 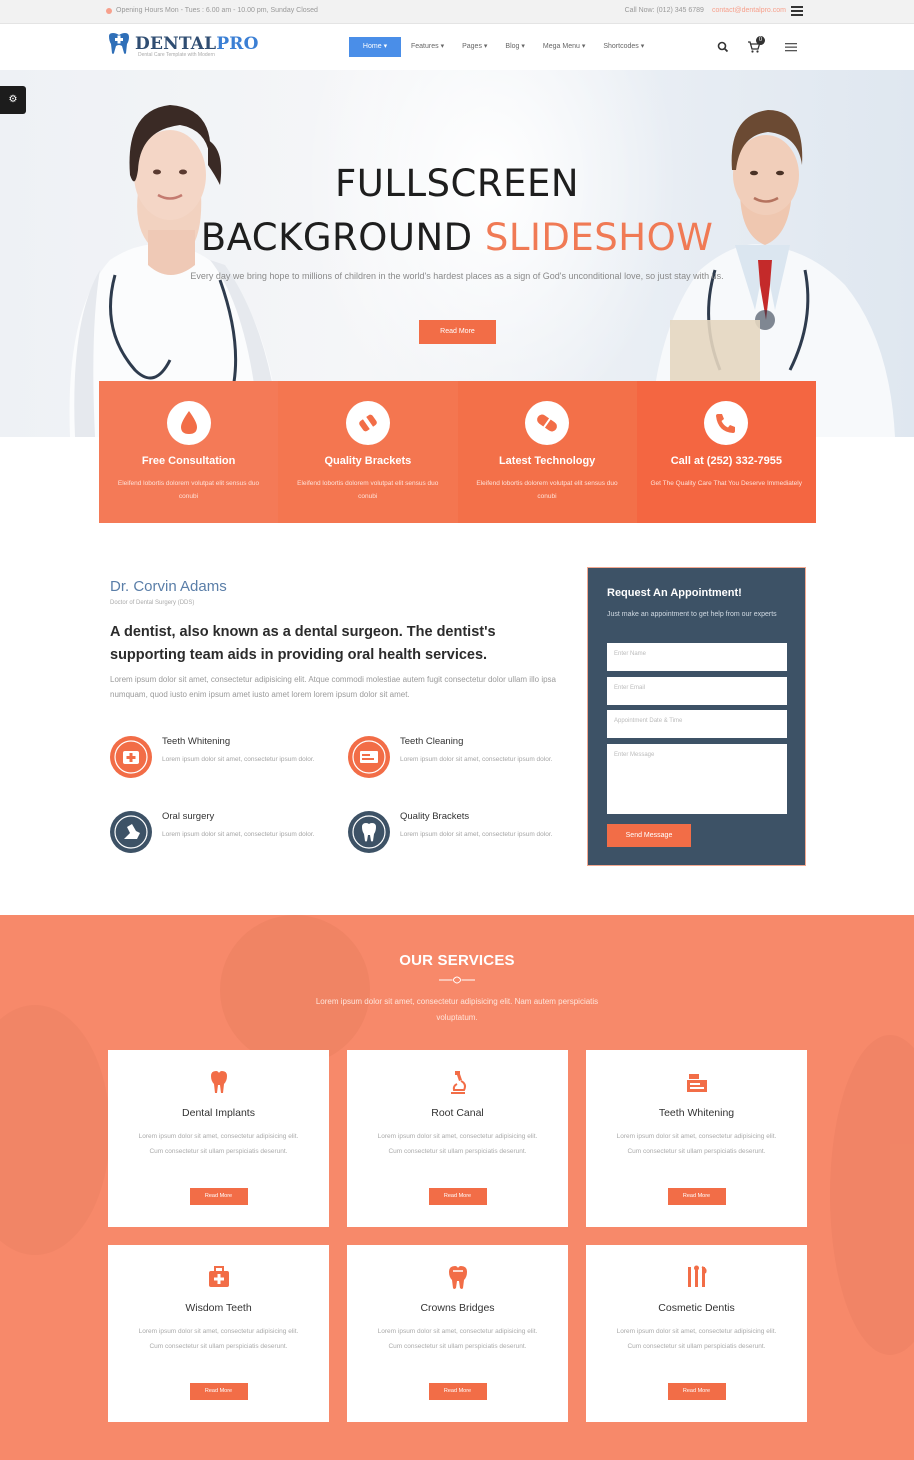 What do you see at coordinates (369, 832) in the screenshot?
I see `tooth-icon` at bounding box center [369, 832].